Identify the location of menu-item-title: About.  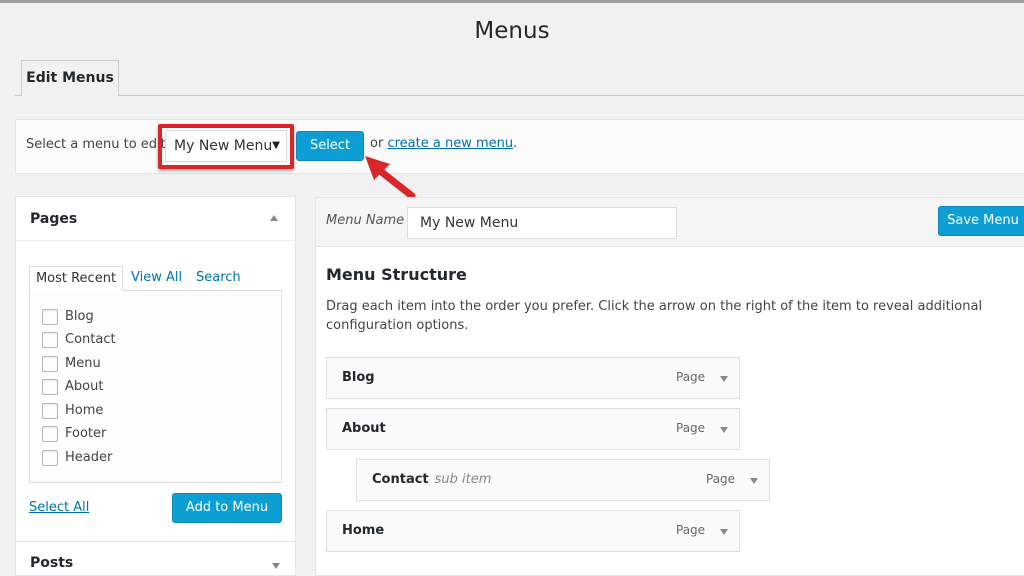
(364, 428).